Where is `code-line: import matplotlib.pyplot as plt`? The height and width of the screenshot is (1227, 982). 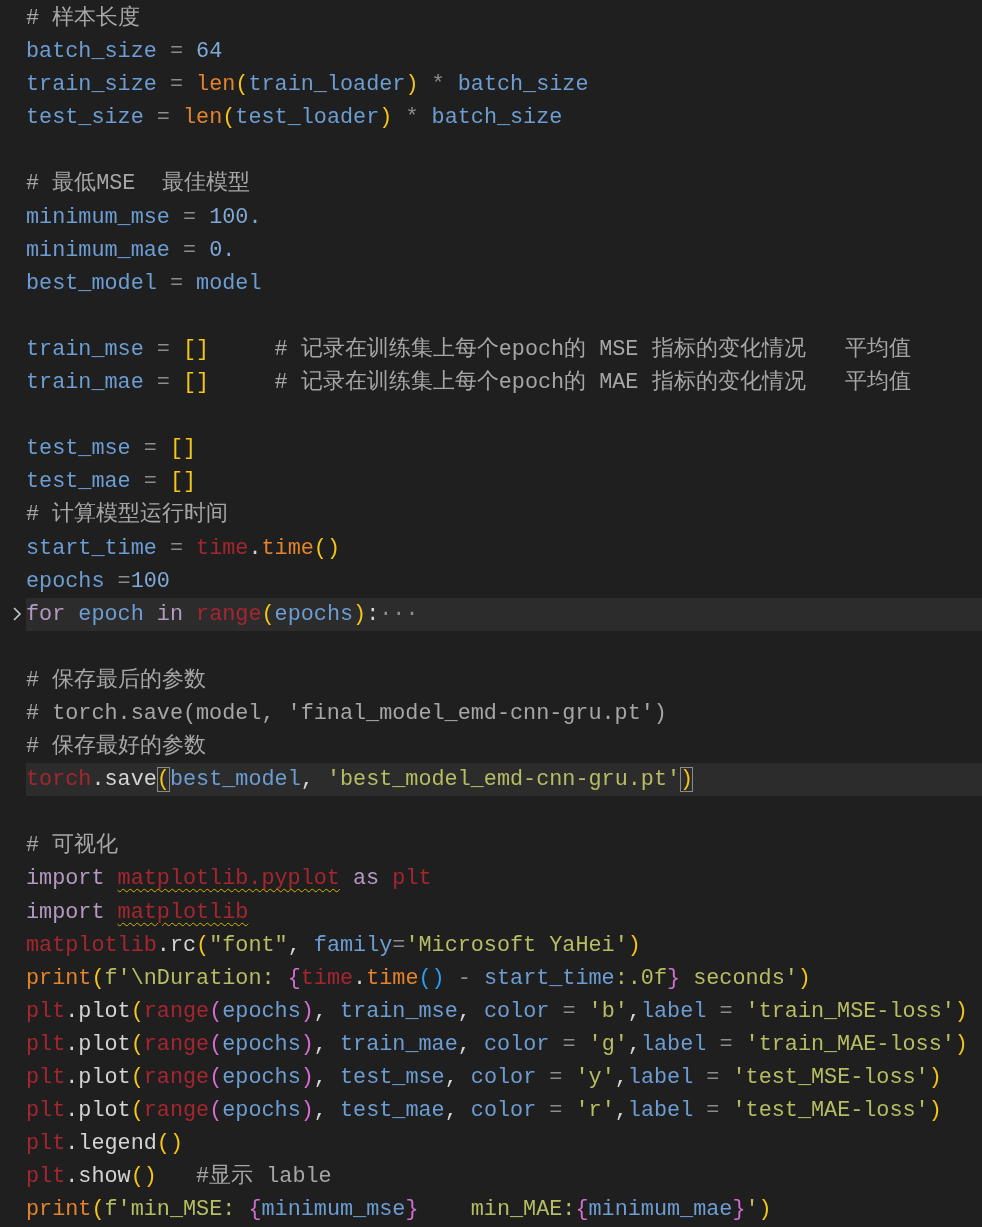 code-line: import matplotlib.pyplot as plt is located at coordinates (229, 879).